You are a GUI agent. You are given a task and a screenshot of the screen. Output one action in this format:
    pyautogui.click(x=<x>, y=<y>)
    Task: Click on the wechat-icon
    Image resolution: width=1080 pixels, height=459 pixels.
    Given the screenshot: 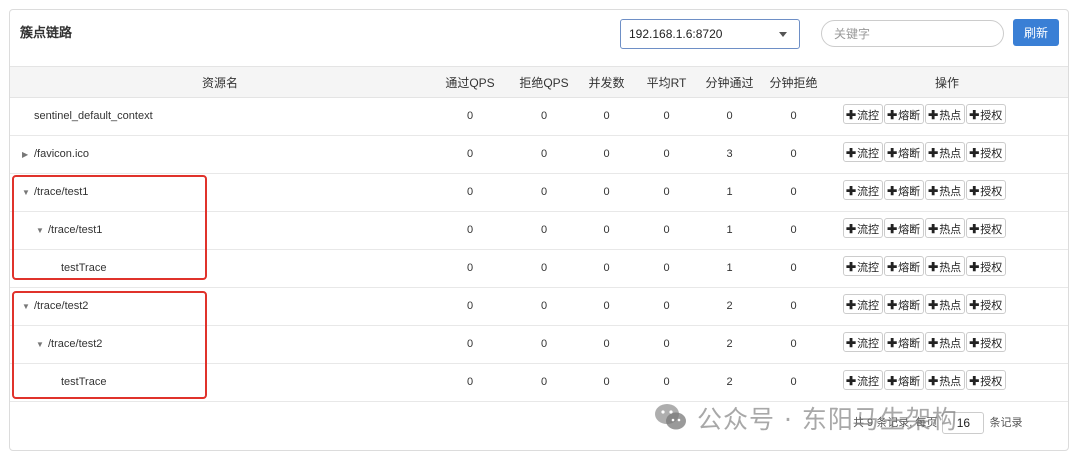 What is the action you would take?
    pyautogui.click(x=670, y=417)
    